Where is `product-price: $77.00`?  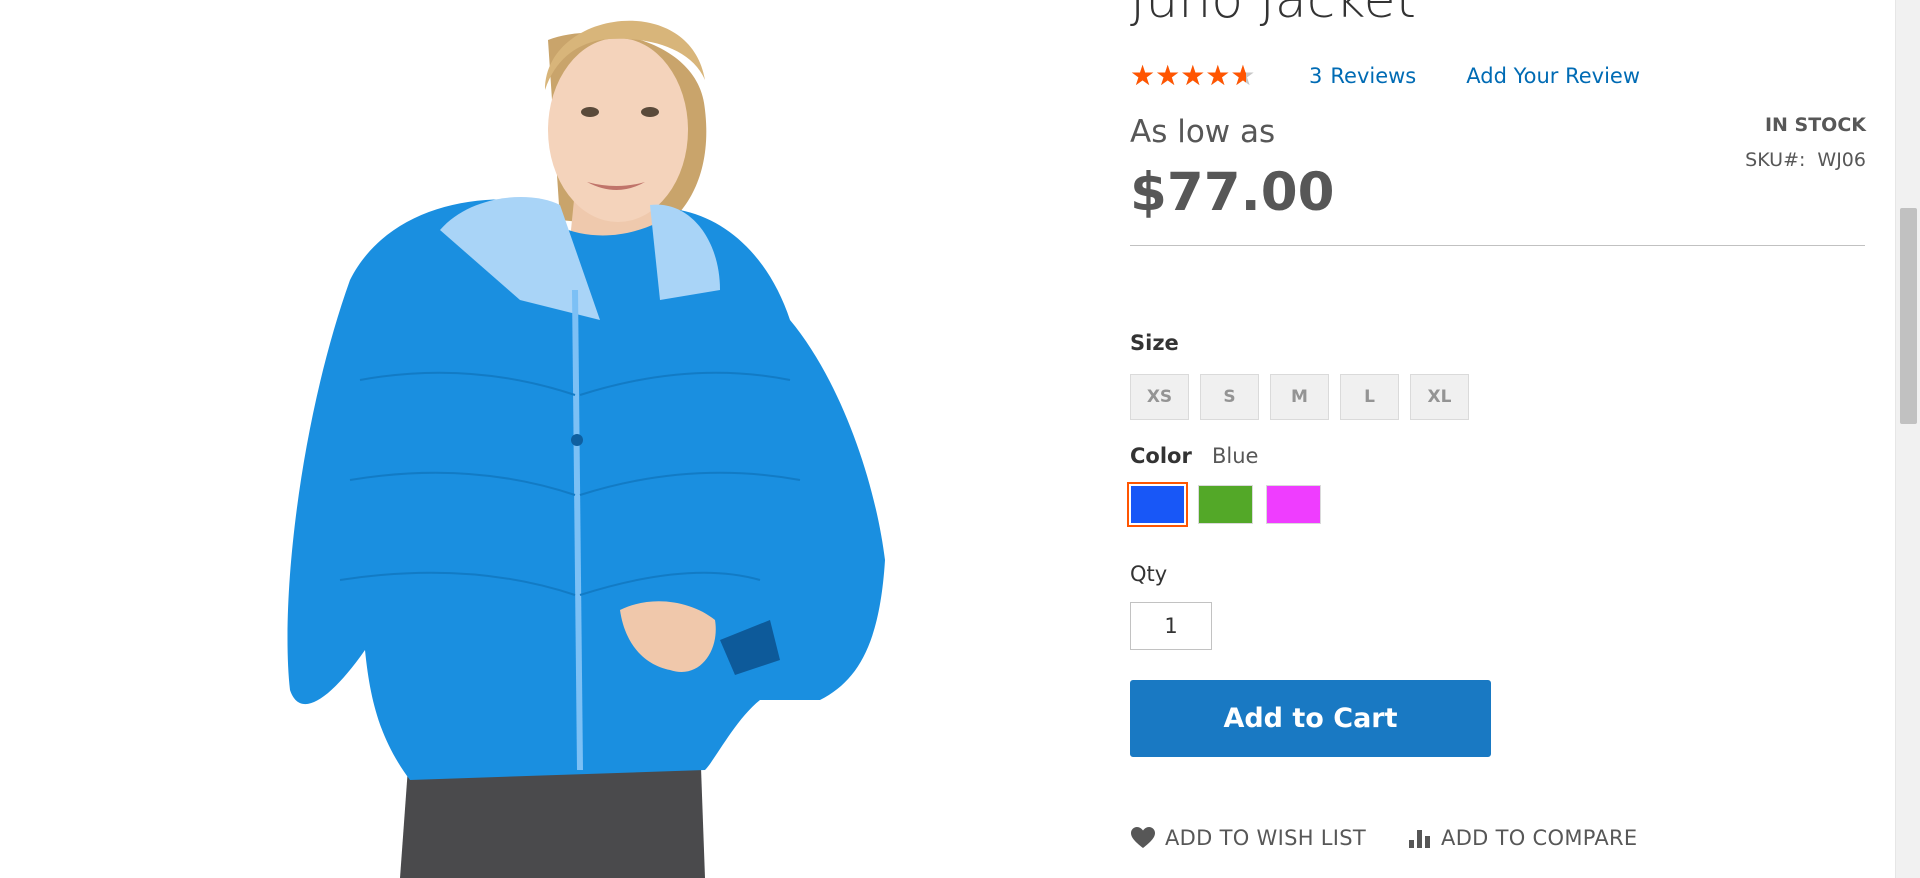 product-price: $77.00 is located at coordinates (1232, 192).